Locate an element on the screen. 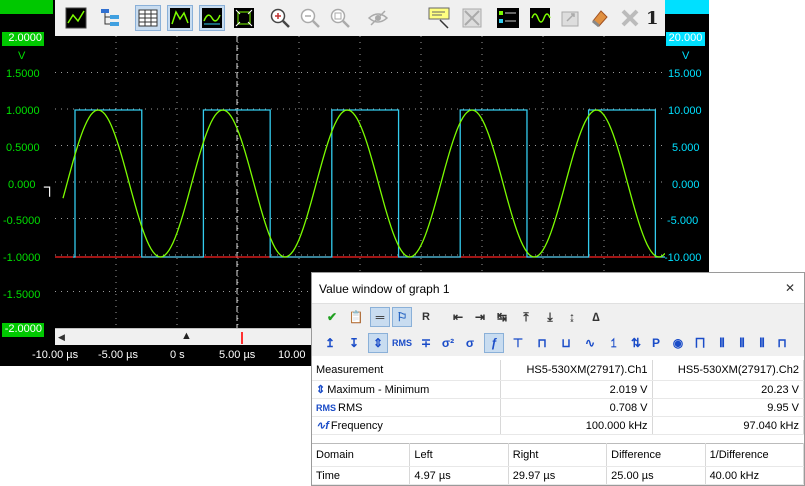  graph-sine-icon is located at coordinates (180, 18).